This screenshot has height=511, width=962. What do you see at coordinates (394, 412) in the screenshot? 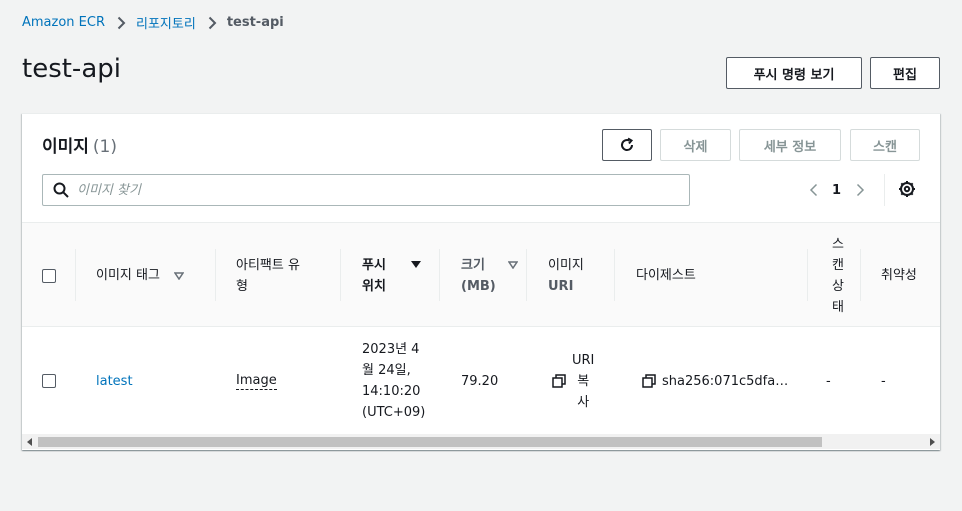
I see `pushed-at-line: (UTC+09)` at bounding box center [394, 412].